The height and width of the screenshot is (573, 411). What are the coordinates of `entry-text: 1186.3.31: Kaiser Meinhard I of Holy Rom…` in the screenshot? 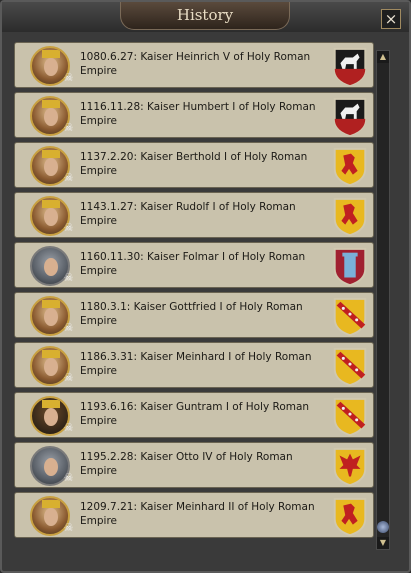 It's located at (196, 364).